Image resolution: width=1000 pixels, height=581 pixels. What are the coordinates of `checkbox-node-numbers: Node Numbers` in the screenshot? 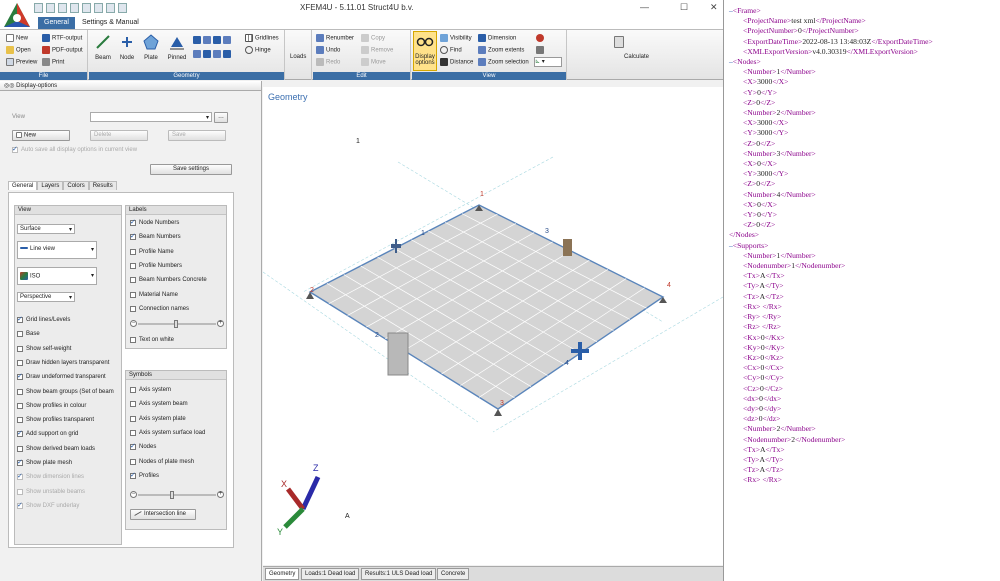 It's located at (154, 222).